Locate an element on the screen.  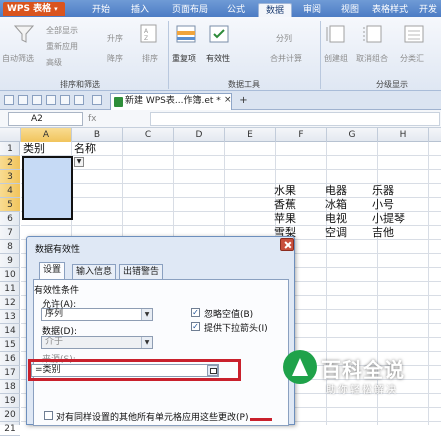
row-header: 1 is located at coordinates (10, 149).